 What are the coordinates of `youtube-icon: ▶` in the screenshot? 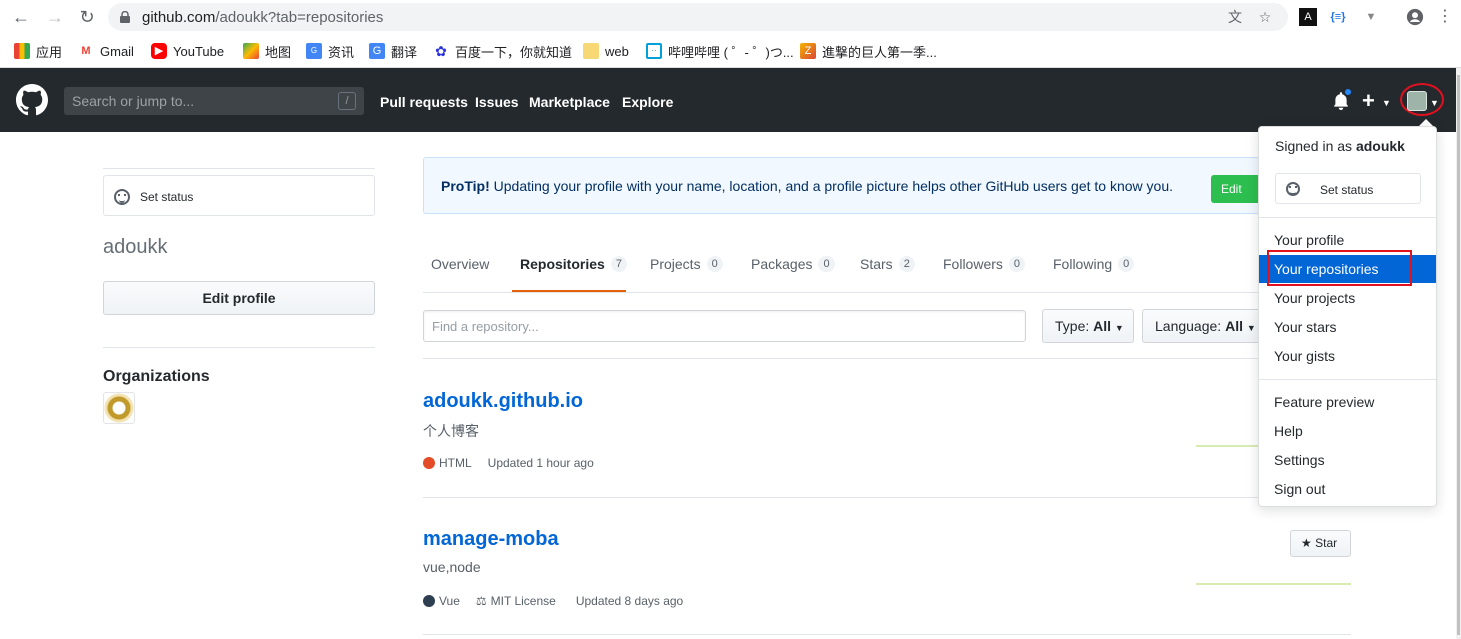 It's located at (159, 51).